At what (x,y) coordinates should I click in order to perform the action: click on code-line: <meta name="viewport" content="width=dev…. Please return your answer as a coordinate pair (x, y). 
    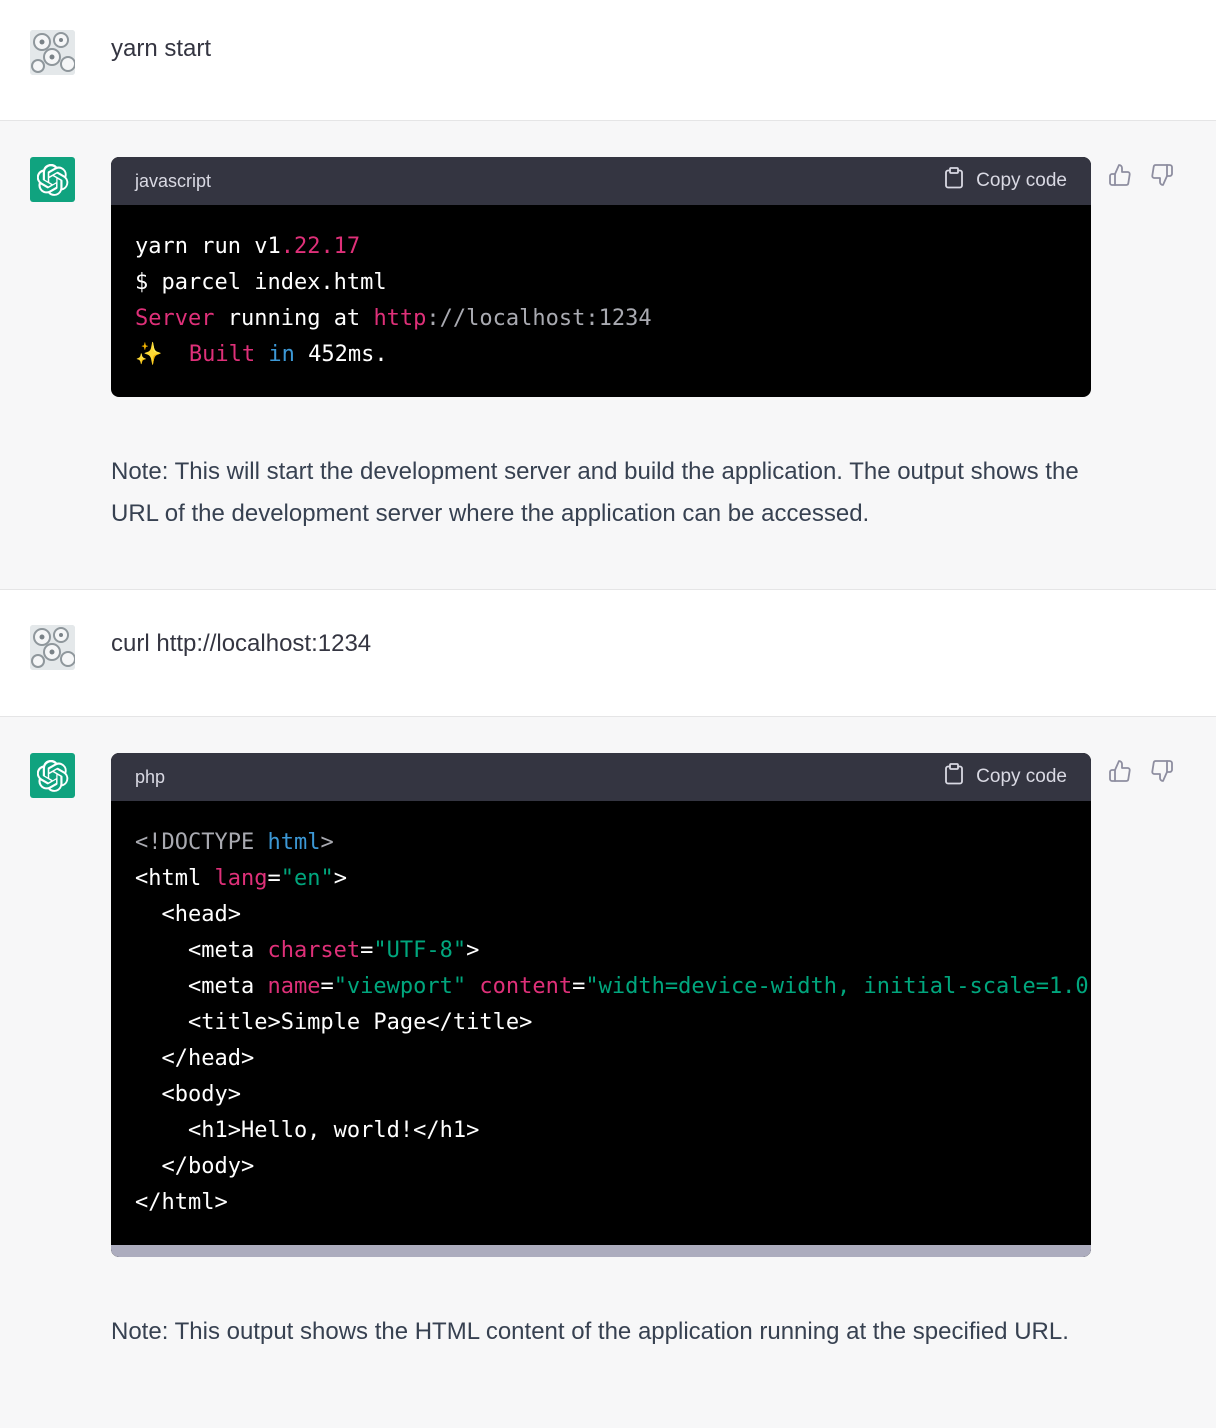
    Looking at the image, I should click on (613, 986).